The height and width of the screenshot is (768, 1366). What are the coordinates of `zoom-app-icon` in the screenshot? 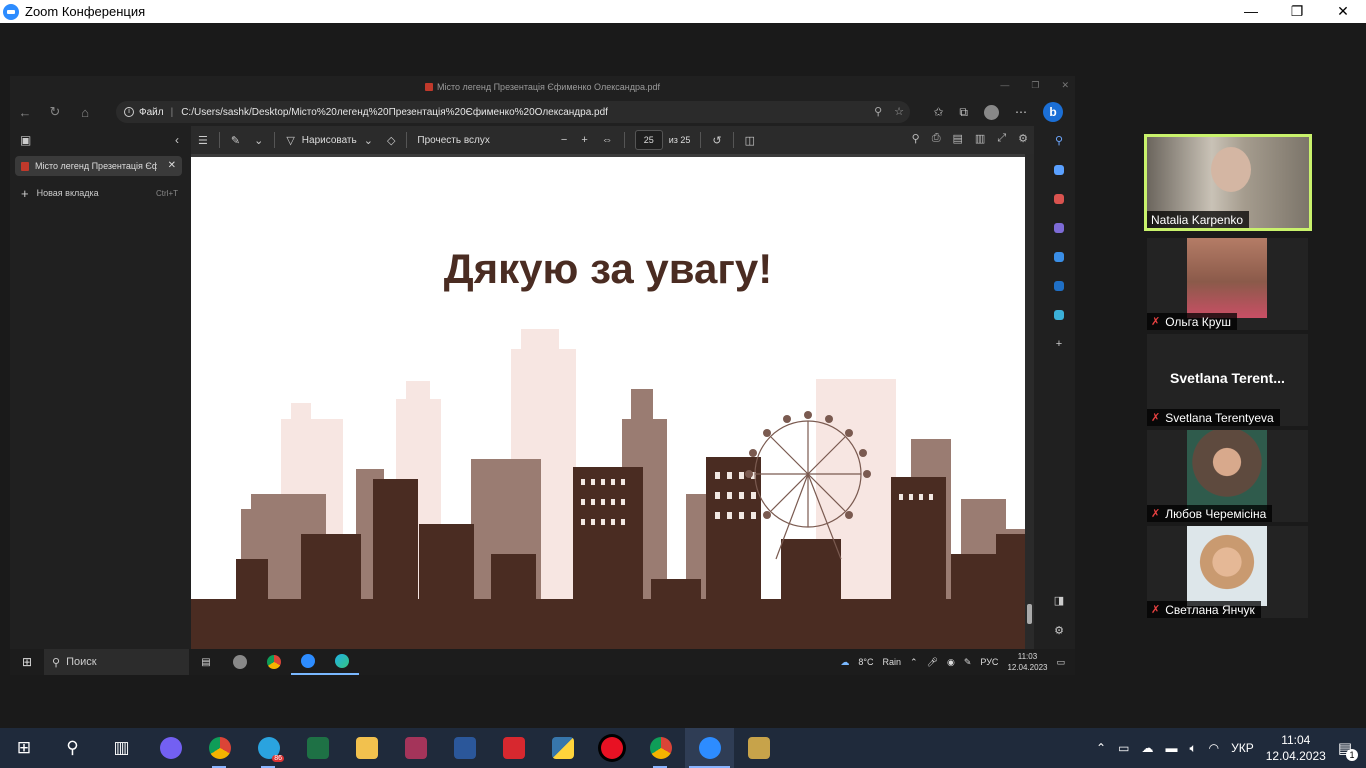 It's located at (308, 662).